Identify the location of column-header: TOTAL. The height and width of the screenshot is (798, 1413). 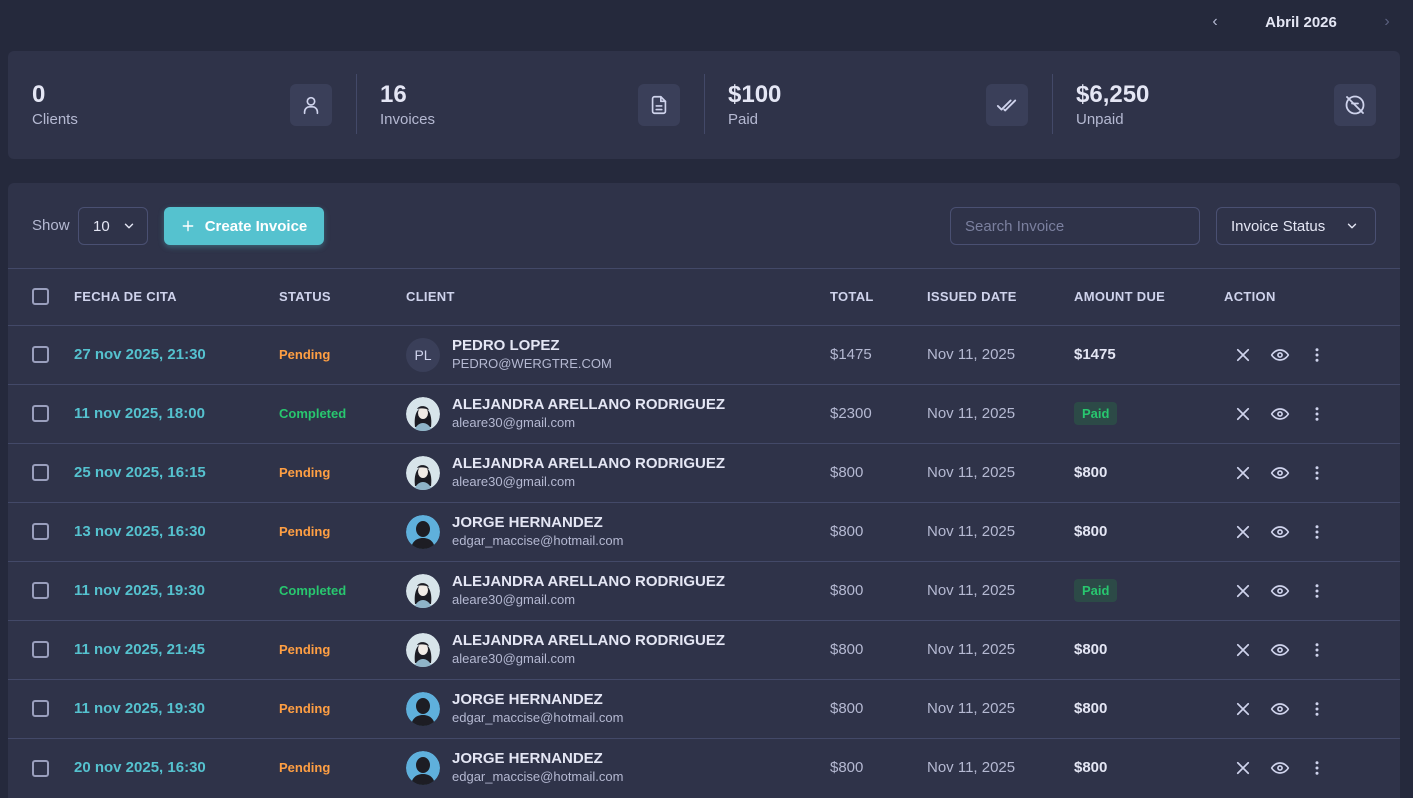
(878, 297).